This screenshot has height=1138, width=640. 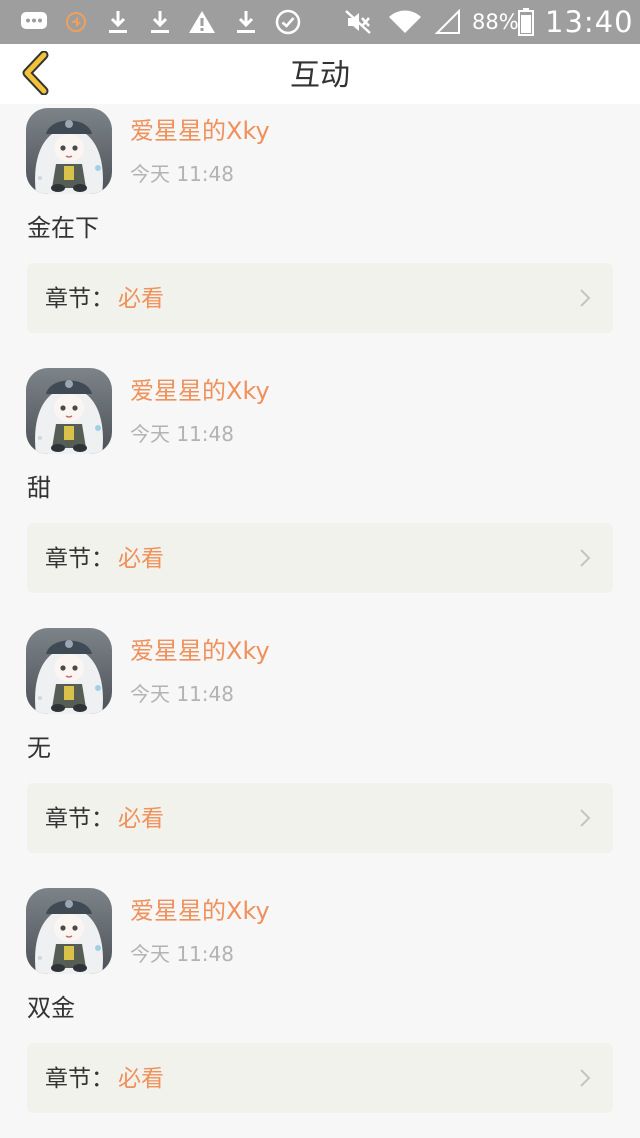 I want to click on comment-text: 双金, so click(x=51, y=1008).